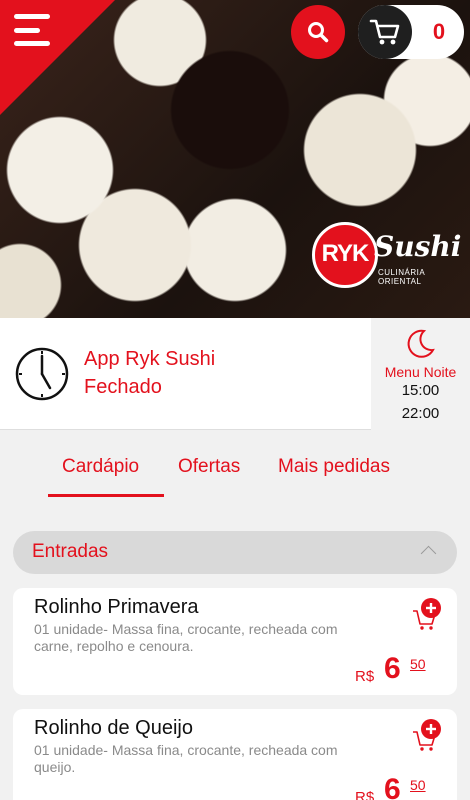 The width and height of the screenshot is (470, 800). I want to click on logo-mark: RYK, so click(345, 255).